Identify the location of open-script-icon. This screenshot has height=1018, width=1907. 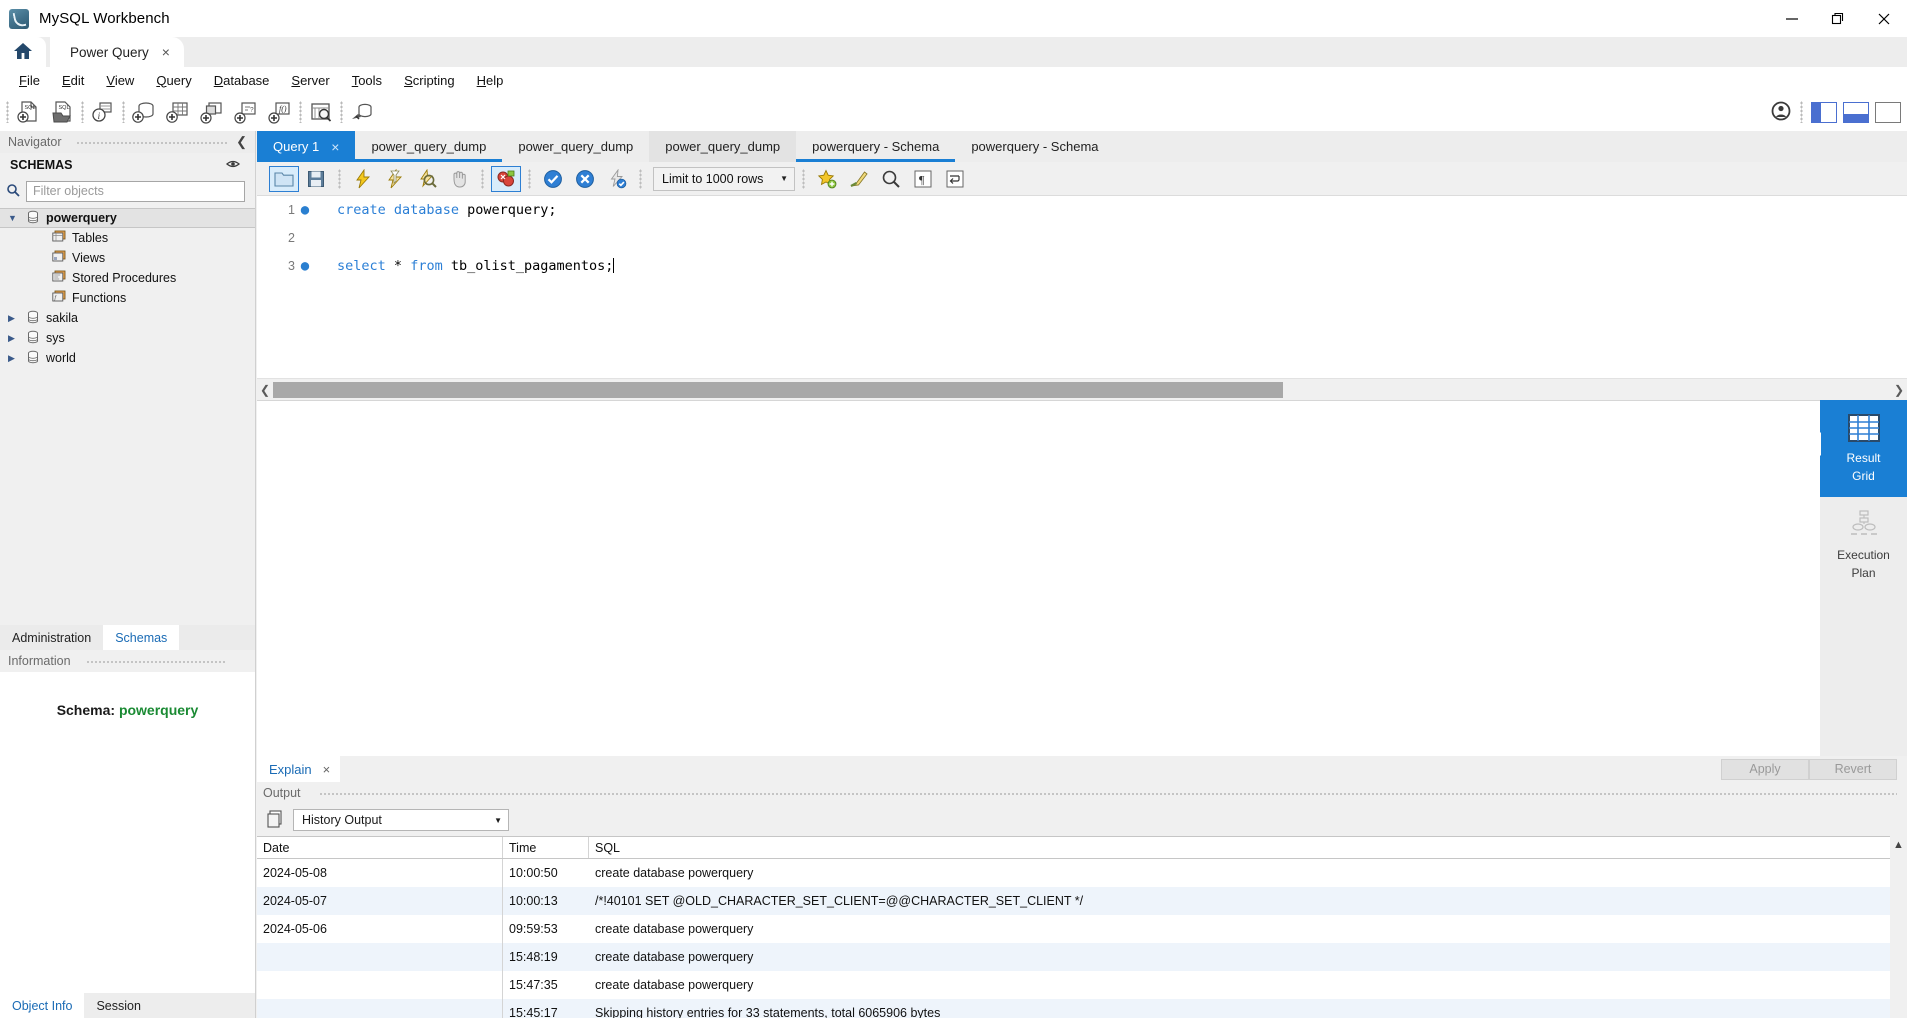
(284, 178).